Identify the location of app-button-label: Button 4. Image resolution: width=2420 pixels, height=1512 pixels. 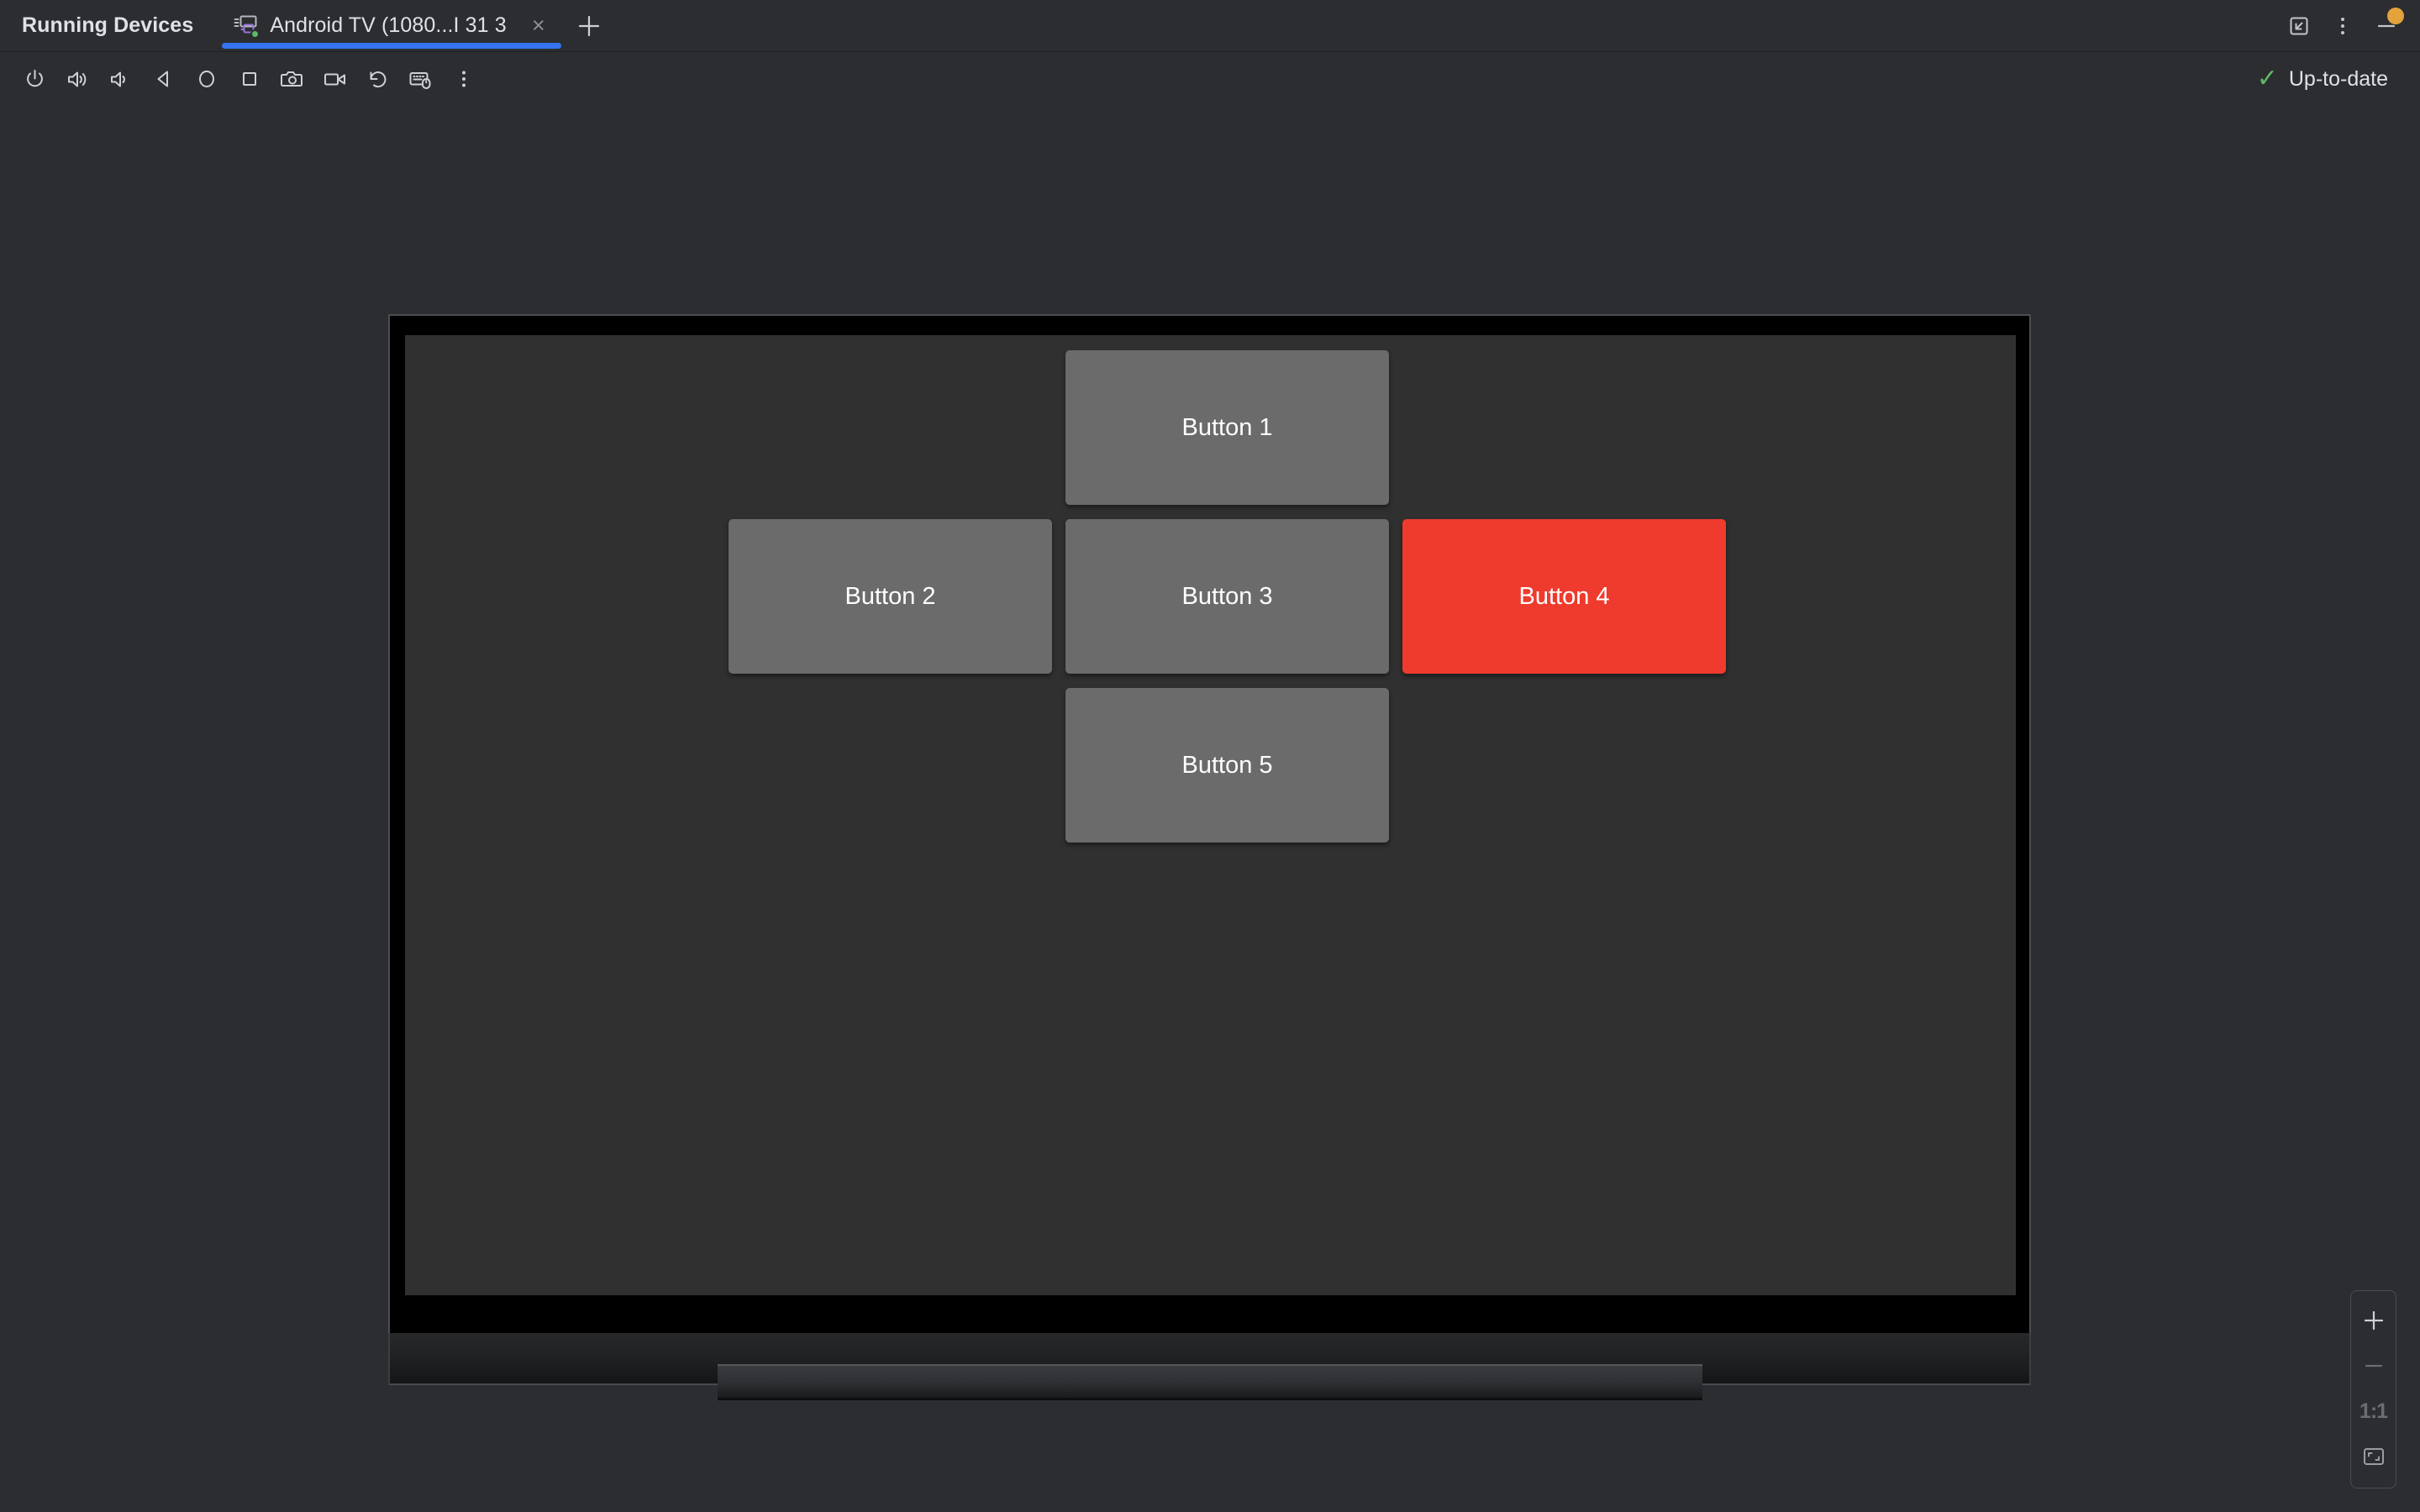
(1564, 596).